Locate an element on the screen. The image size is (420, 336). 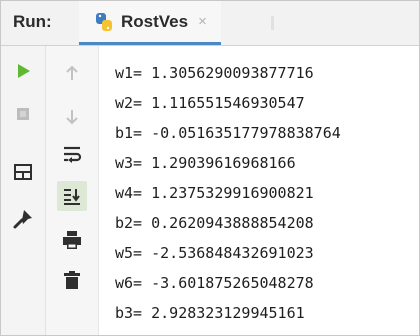
left-toolbar is located at coordinates (23, 190).